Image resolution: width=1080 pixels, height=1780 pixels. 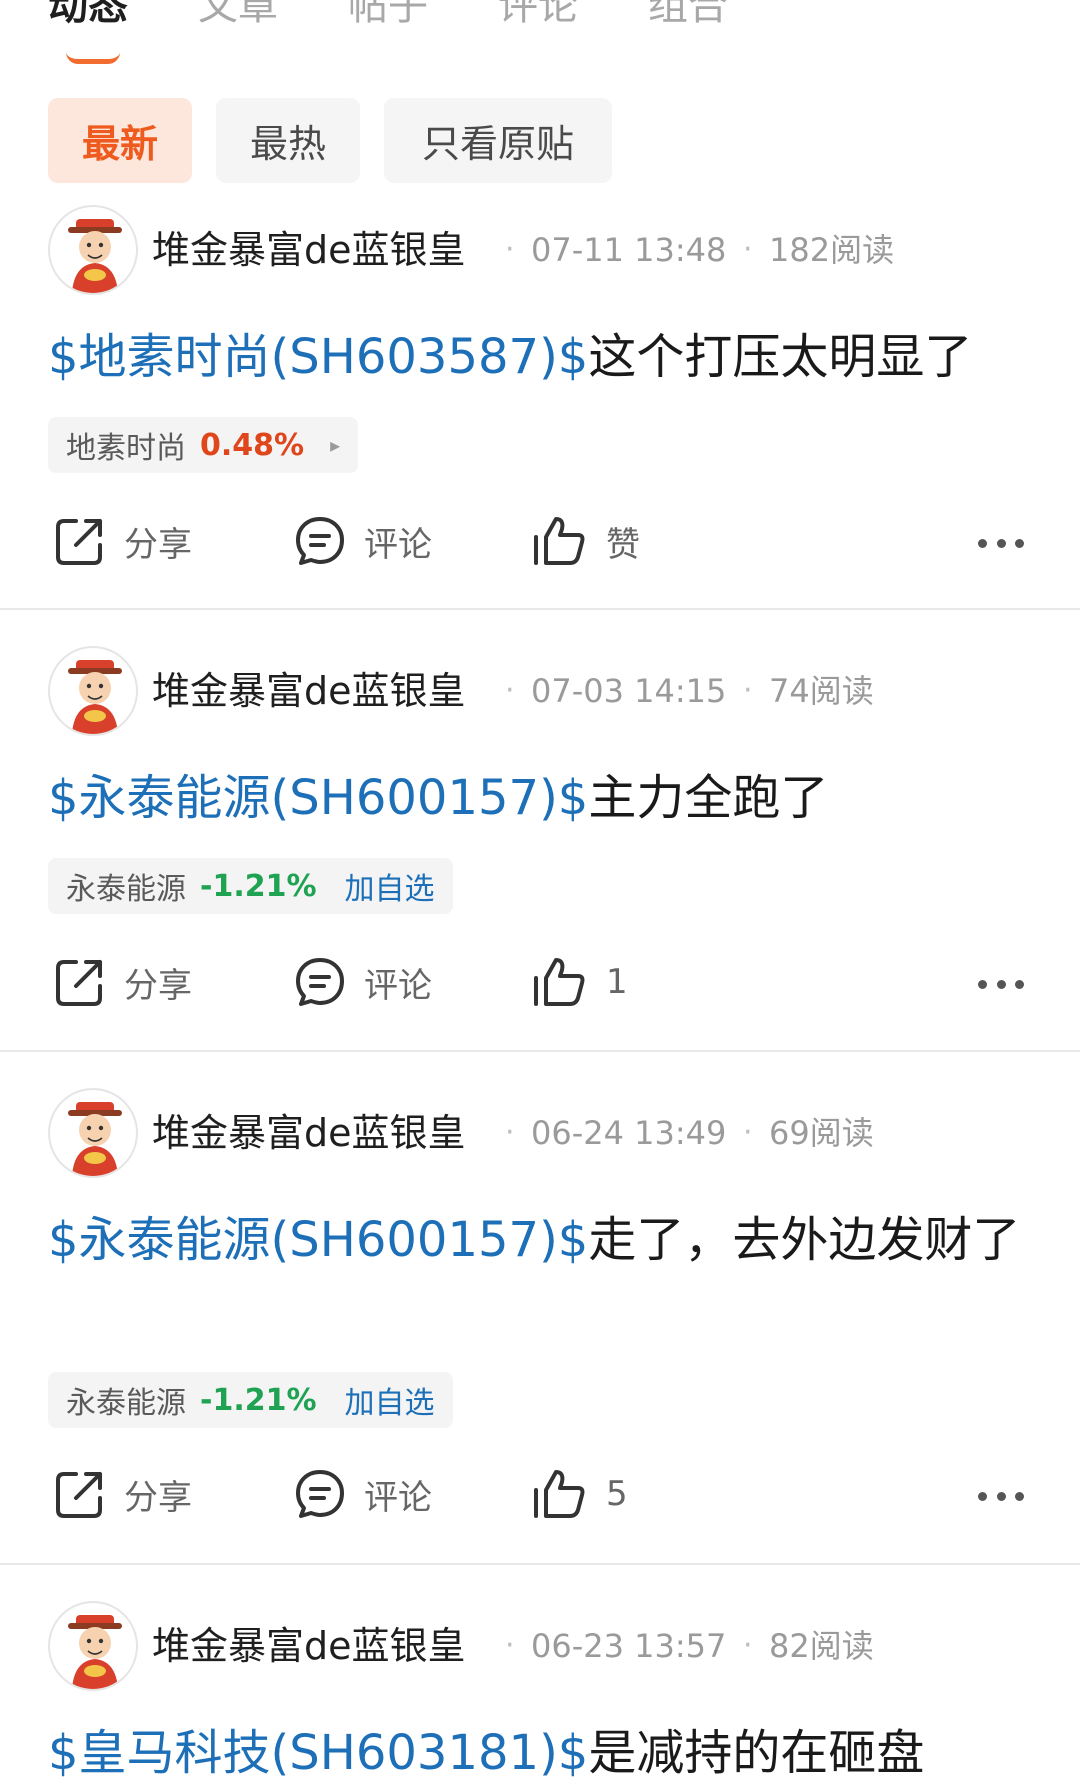 What do you see at coordinates (629, 250) in the screenshot?
I see `post-date: 07-11 13:48` at bounding box center [629, 250].